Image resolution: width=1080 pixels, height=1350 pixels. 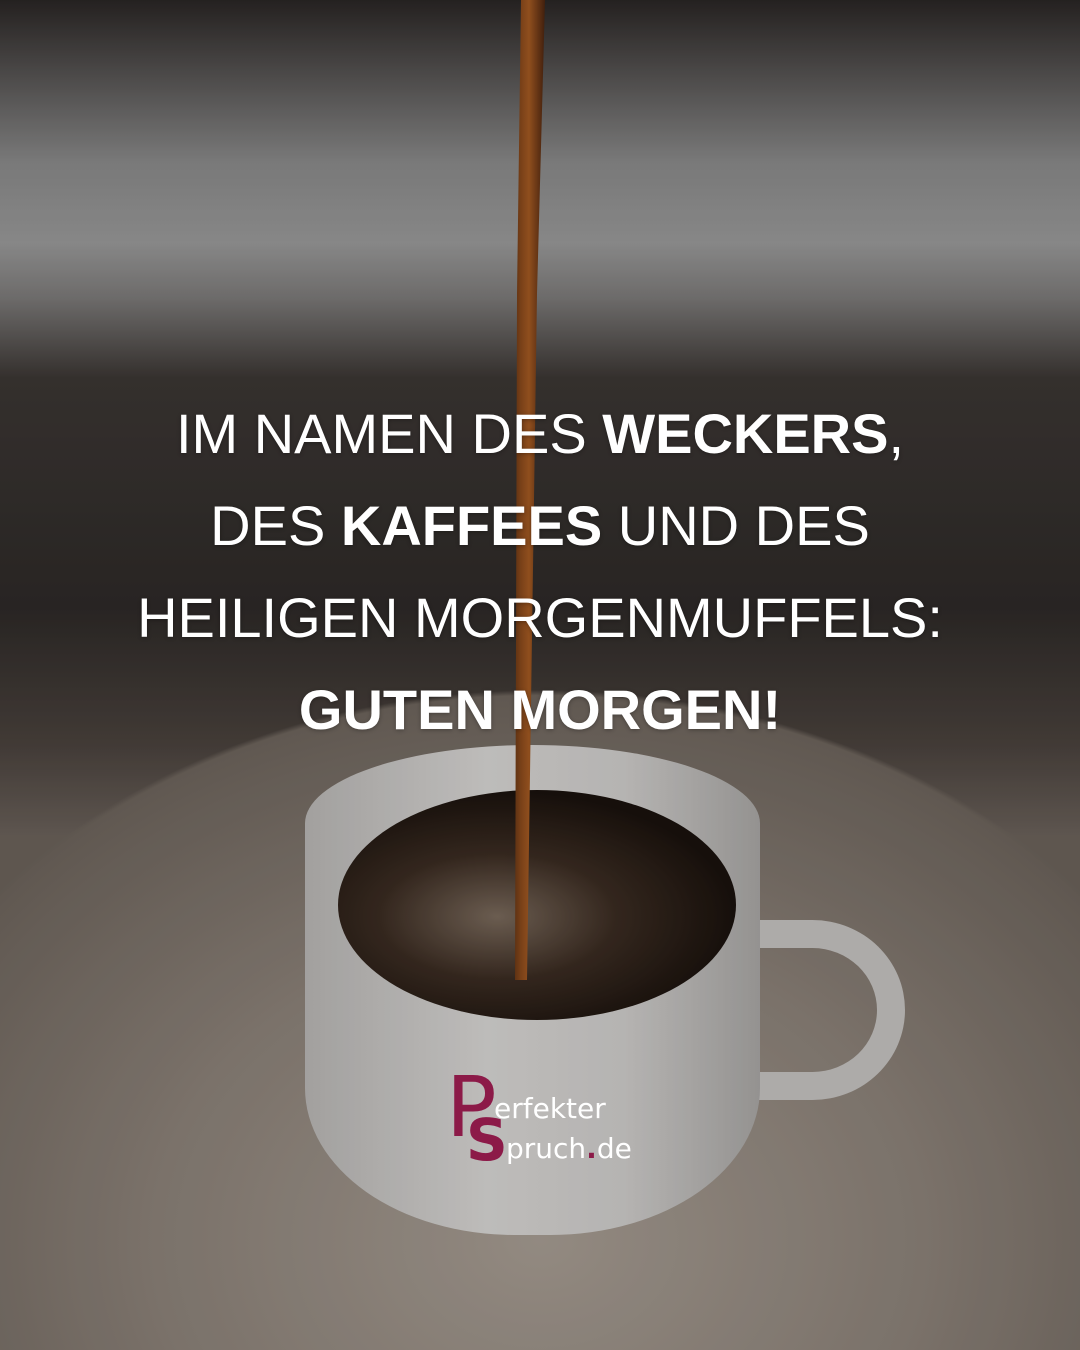 What do you see at coordinates (896, 433) in the screenshot?
I see `quote-segment: ,` at bounding box center [896, 433].